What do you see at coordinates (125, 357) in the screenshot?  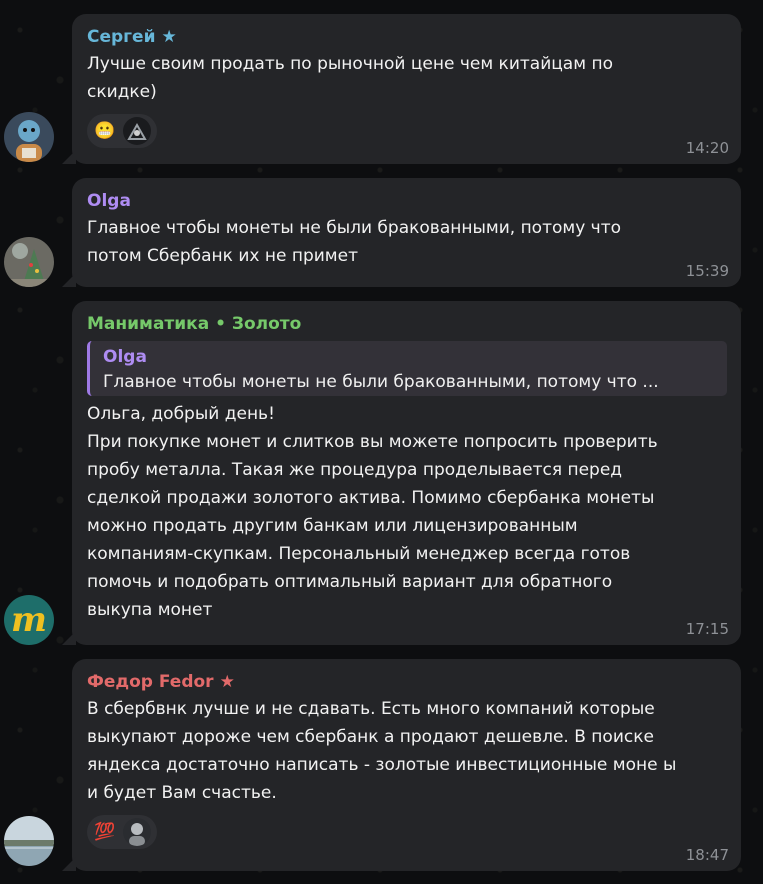 I see `quote-author: Olga` at bounding box center [125, 357].